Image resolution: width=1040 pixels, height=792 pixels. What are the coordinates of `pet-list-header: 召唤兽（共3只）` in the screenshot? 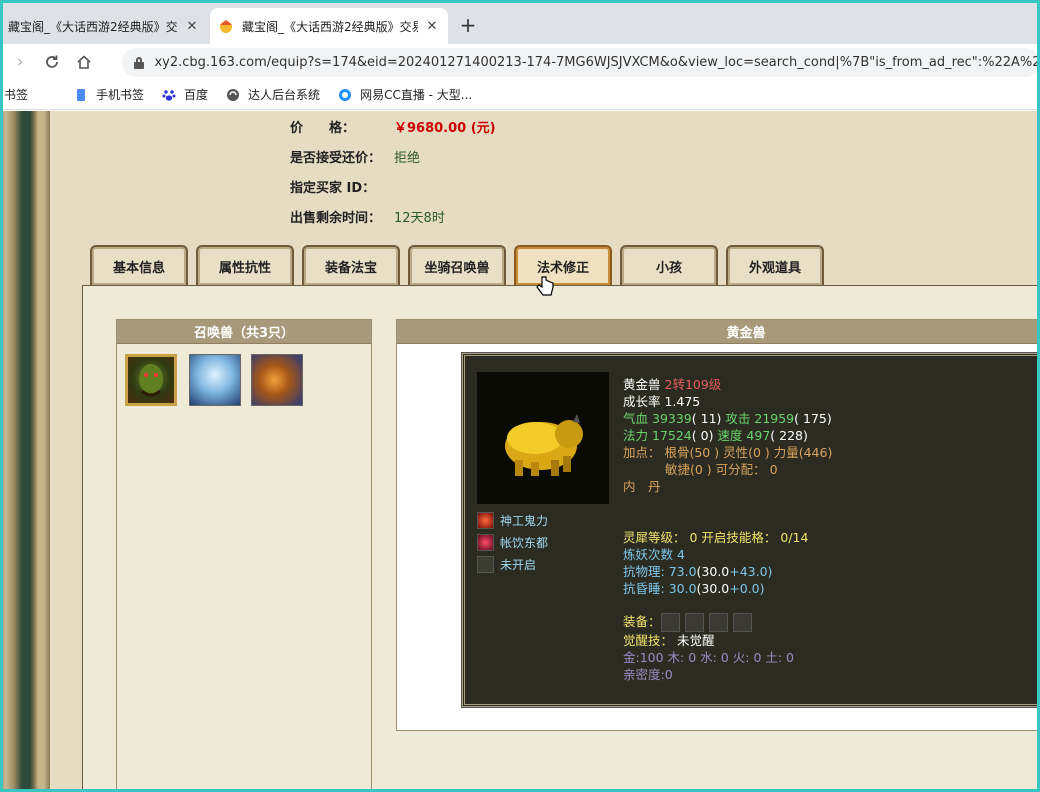 It's located at (244, 332).